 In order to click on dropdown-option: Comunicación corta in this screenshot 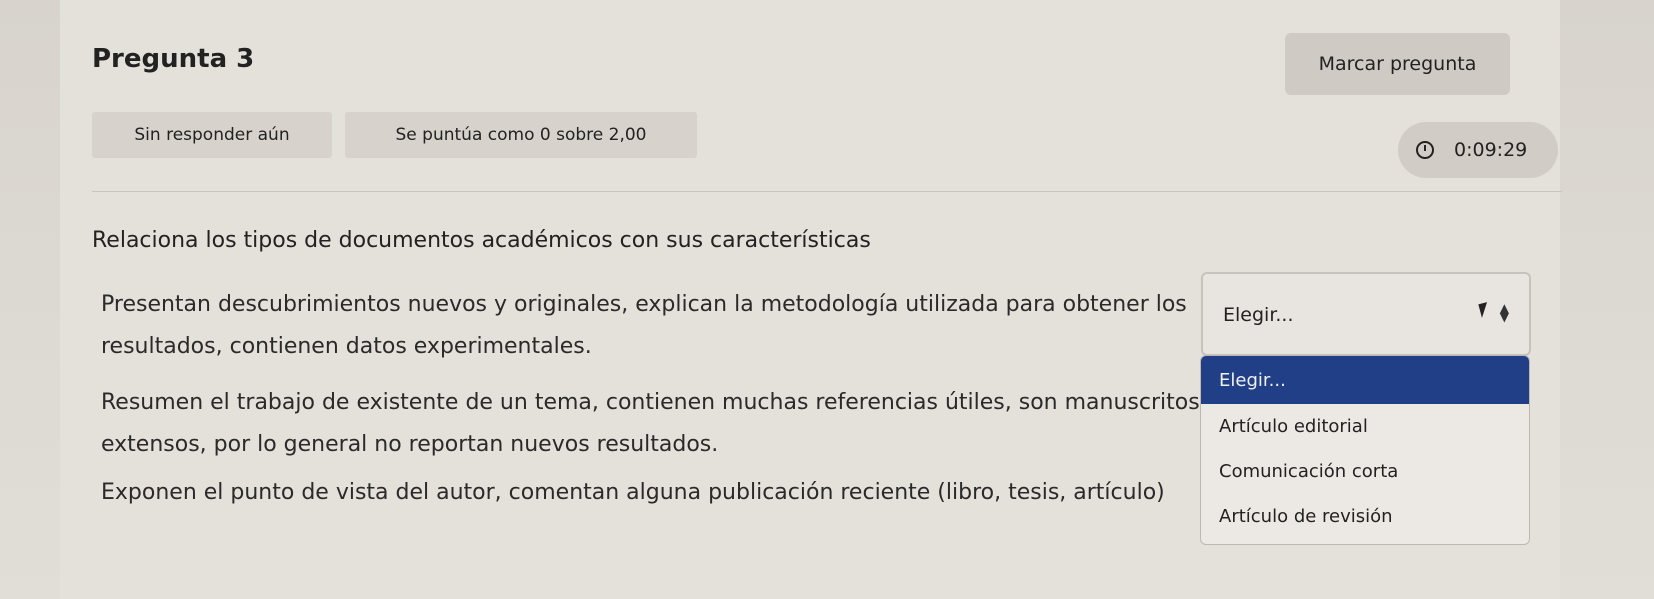, I will do `click(1365, 471)`.